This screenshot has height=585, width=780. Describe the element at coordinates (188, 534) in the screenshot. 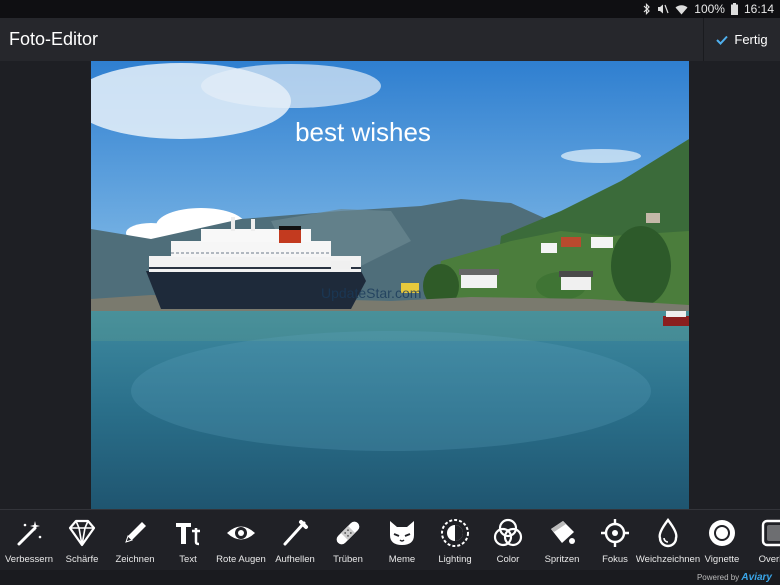

I see `text-icon` at that location.